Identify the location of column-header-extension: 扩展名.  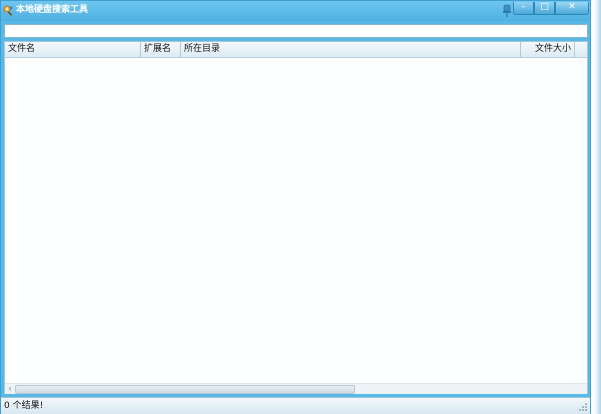
(161, 49).